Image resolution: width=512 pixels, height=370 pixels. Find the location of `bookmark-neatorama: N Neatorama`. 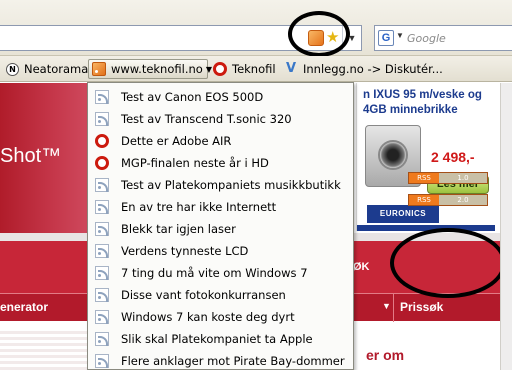

bookmark-neatorama: N Neatorama is located at coordinates (47, 69).